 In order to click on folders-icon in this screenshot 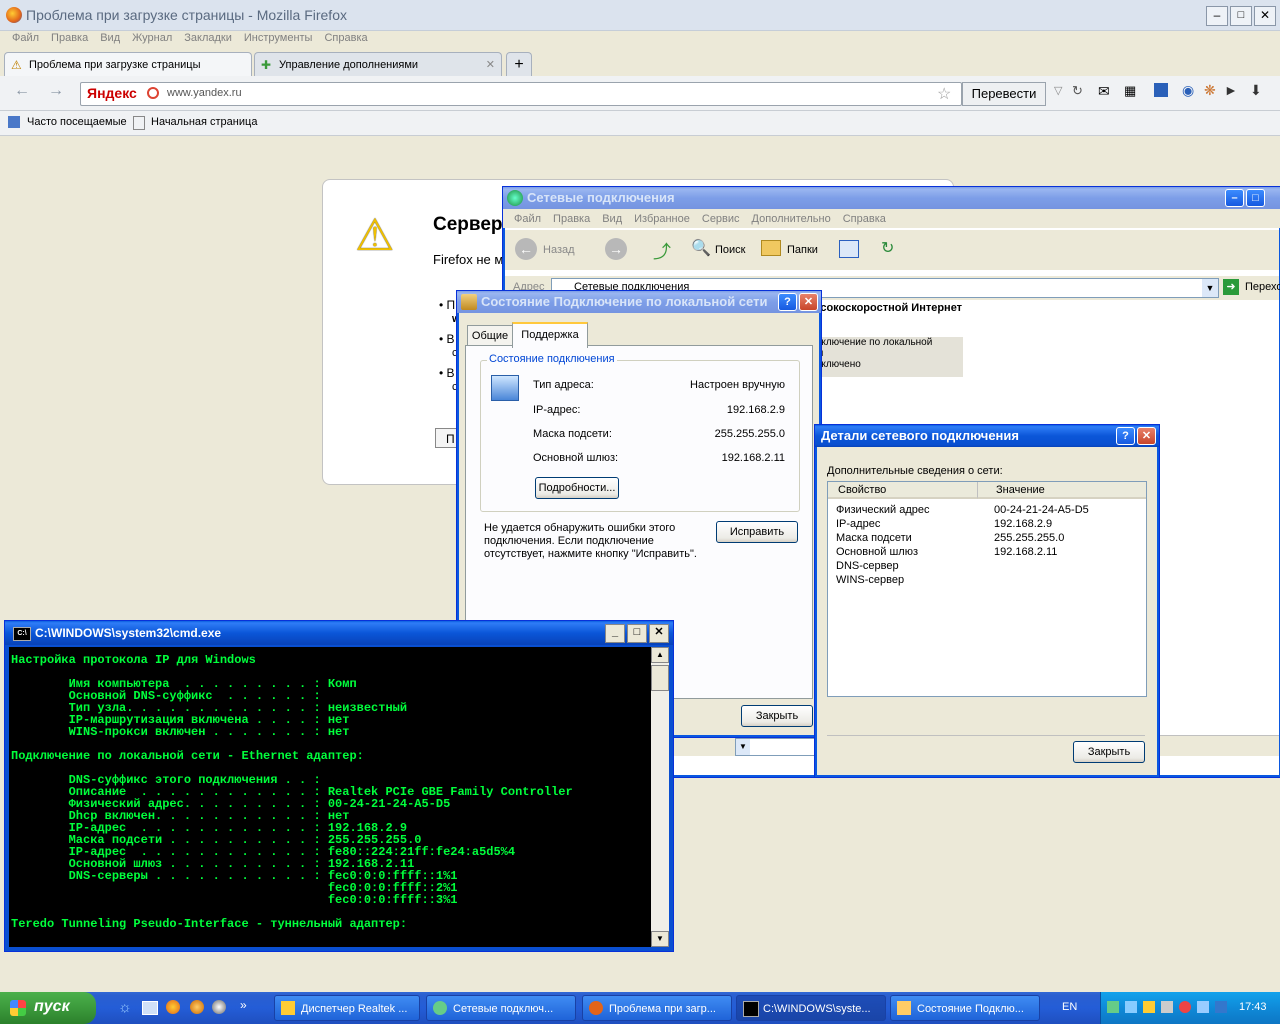, I will do `click(771, 248)`.